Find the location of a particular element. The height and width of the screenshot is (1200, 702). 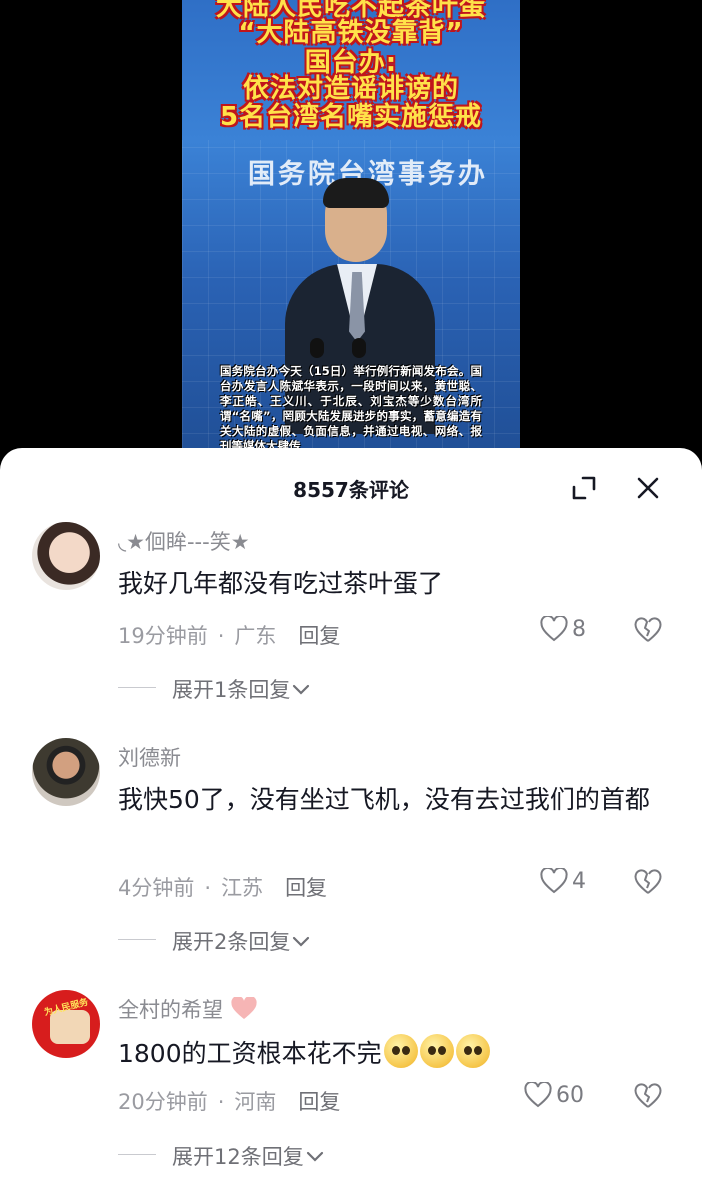

expand-replies-button: 展开12条回复 is located at coordinates (249, 1156).